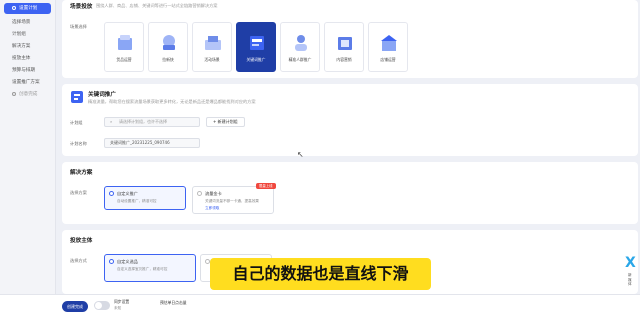 Image resolution: width=640 pixels, height=316 pixels. What do you see at coordinates (137, 201) in the screenshot?
I see `option-desc: 自动设置推广，精准可控` at bounding box center [137, 201].